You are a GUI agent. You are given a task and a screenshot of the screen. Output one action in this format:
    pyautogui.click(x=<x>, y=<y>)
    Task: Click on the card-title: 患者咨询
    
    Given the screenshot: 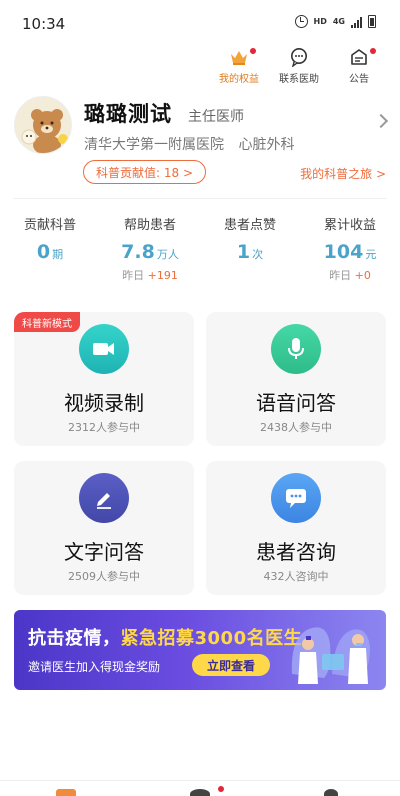 What is the action you would take?
    pyautogui.click(x=296, y=552)
    